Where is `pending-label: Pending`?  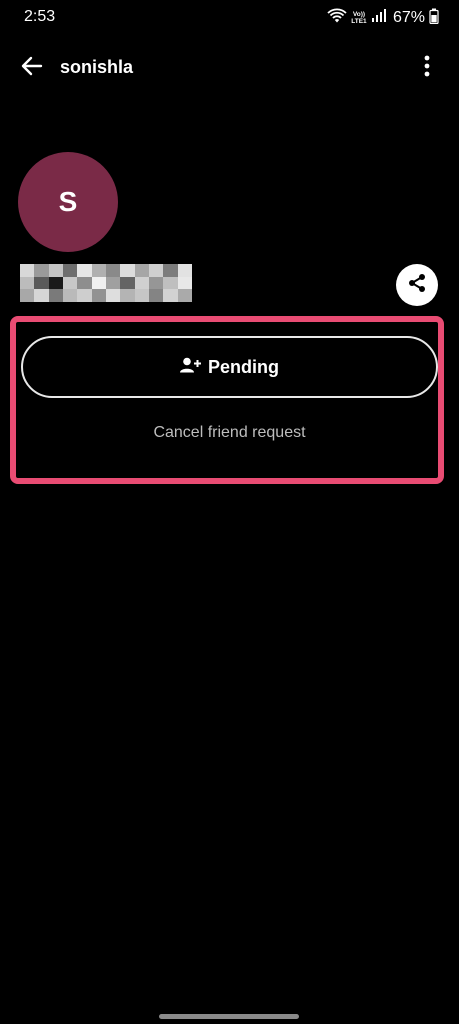
pending-label: Pending is located at coordinates (243, 366).